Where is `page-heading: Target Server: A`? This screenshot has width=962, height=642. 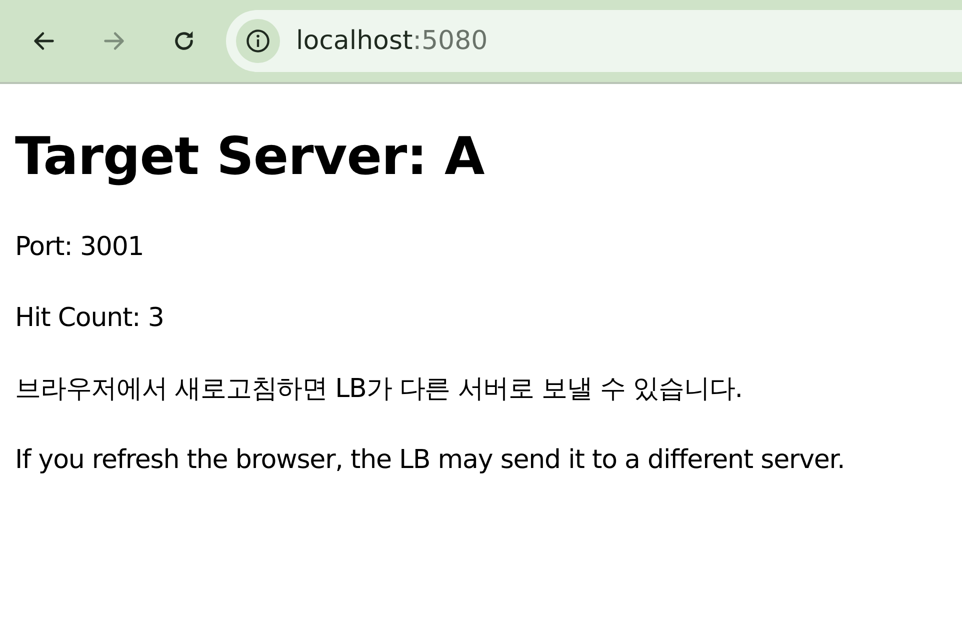 page-heading: Target Server: A is located at coordinates (250, 157).